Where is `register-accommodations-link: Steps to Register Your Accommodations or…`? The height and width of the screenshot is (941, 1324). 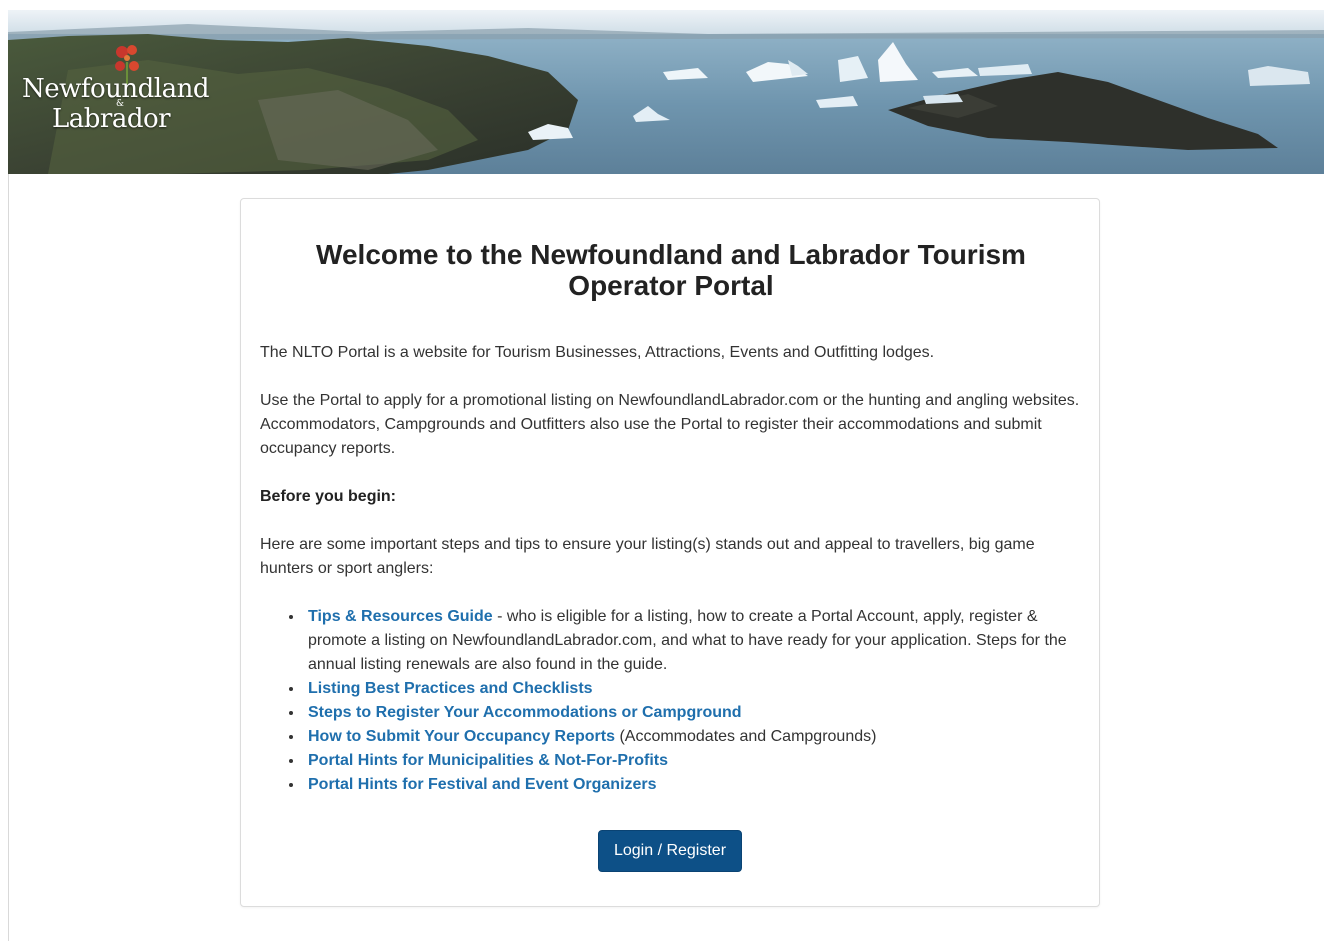 register-accommodations-link: Steps to Register Your Accommodations or… is located at coordinates (525, 712).